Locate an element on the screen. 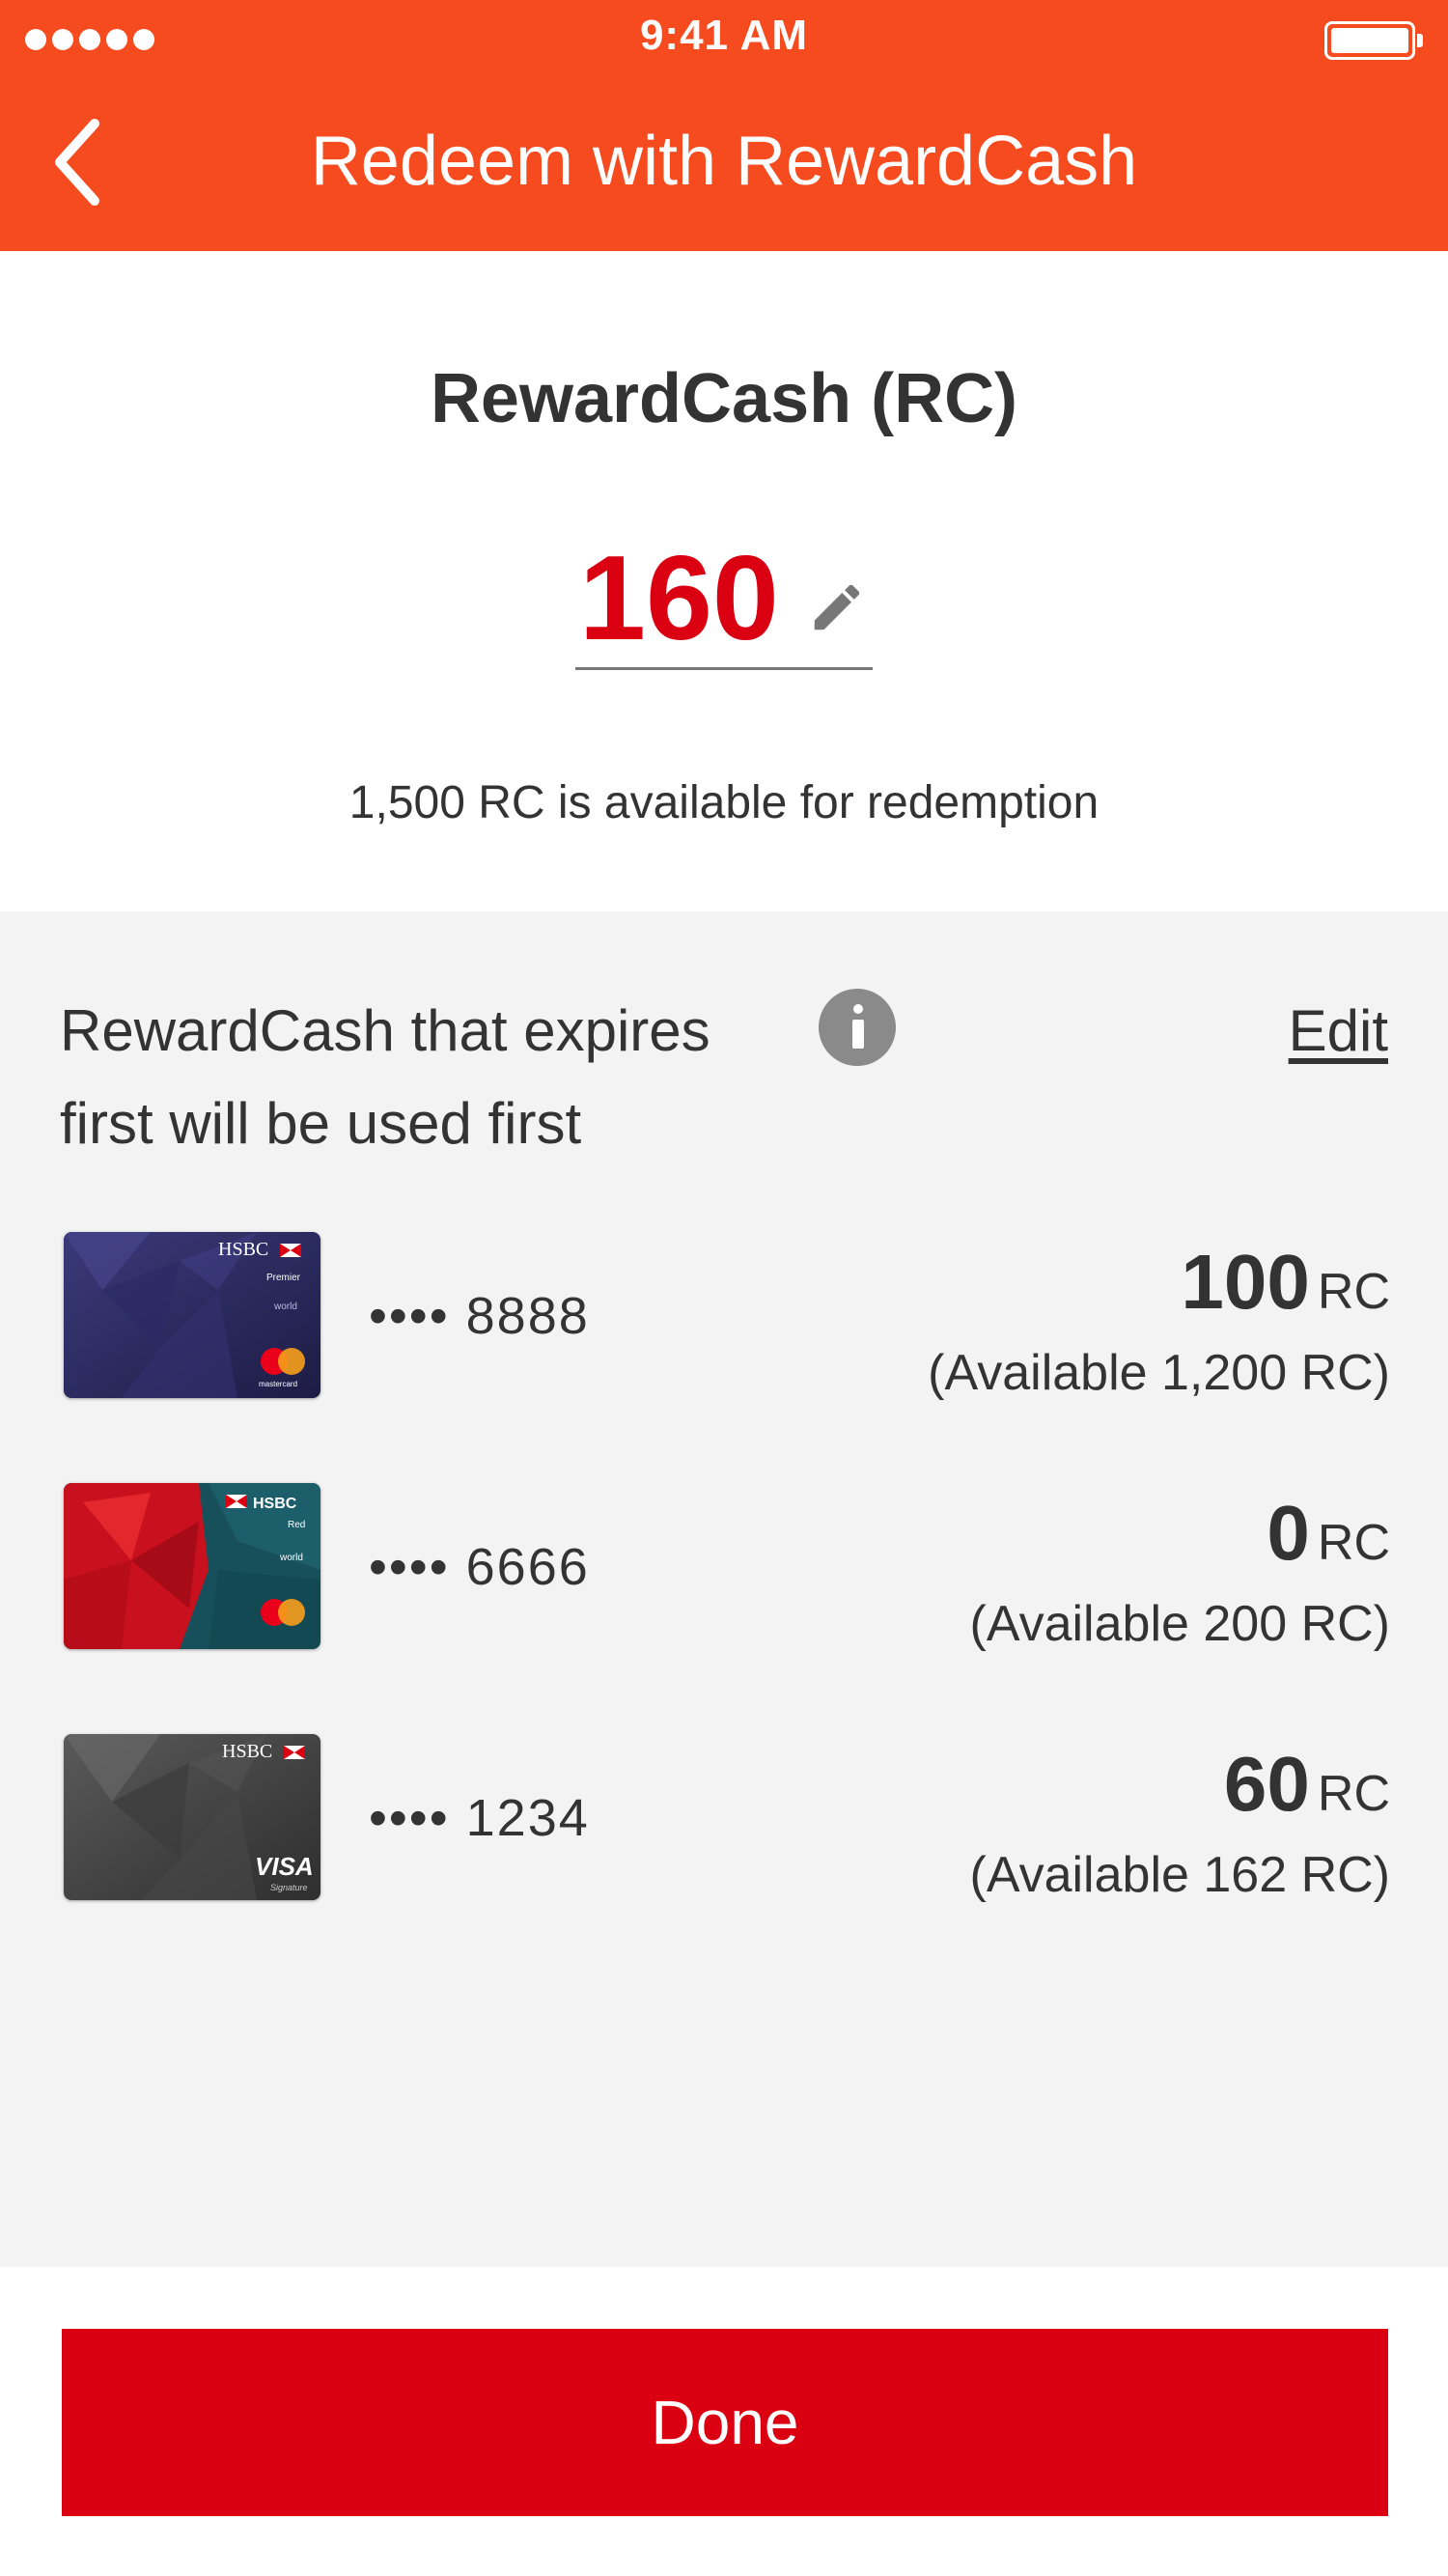 The height and width of the screenshot is (2576, 1448). card-masked-number: •••• 1234 is located at coordinates (480, 1818).